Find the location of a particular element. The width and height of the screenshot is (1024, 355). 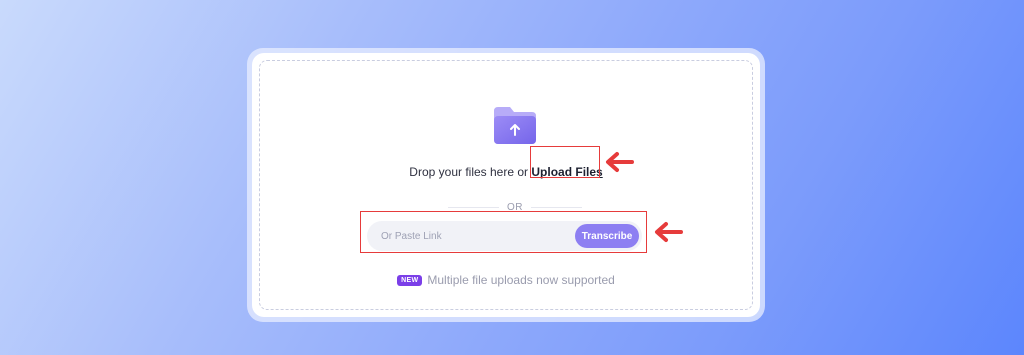

drop-prompt-text: Drop your files here or is located at coordinates (470, 172).